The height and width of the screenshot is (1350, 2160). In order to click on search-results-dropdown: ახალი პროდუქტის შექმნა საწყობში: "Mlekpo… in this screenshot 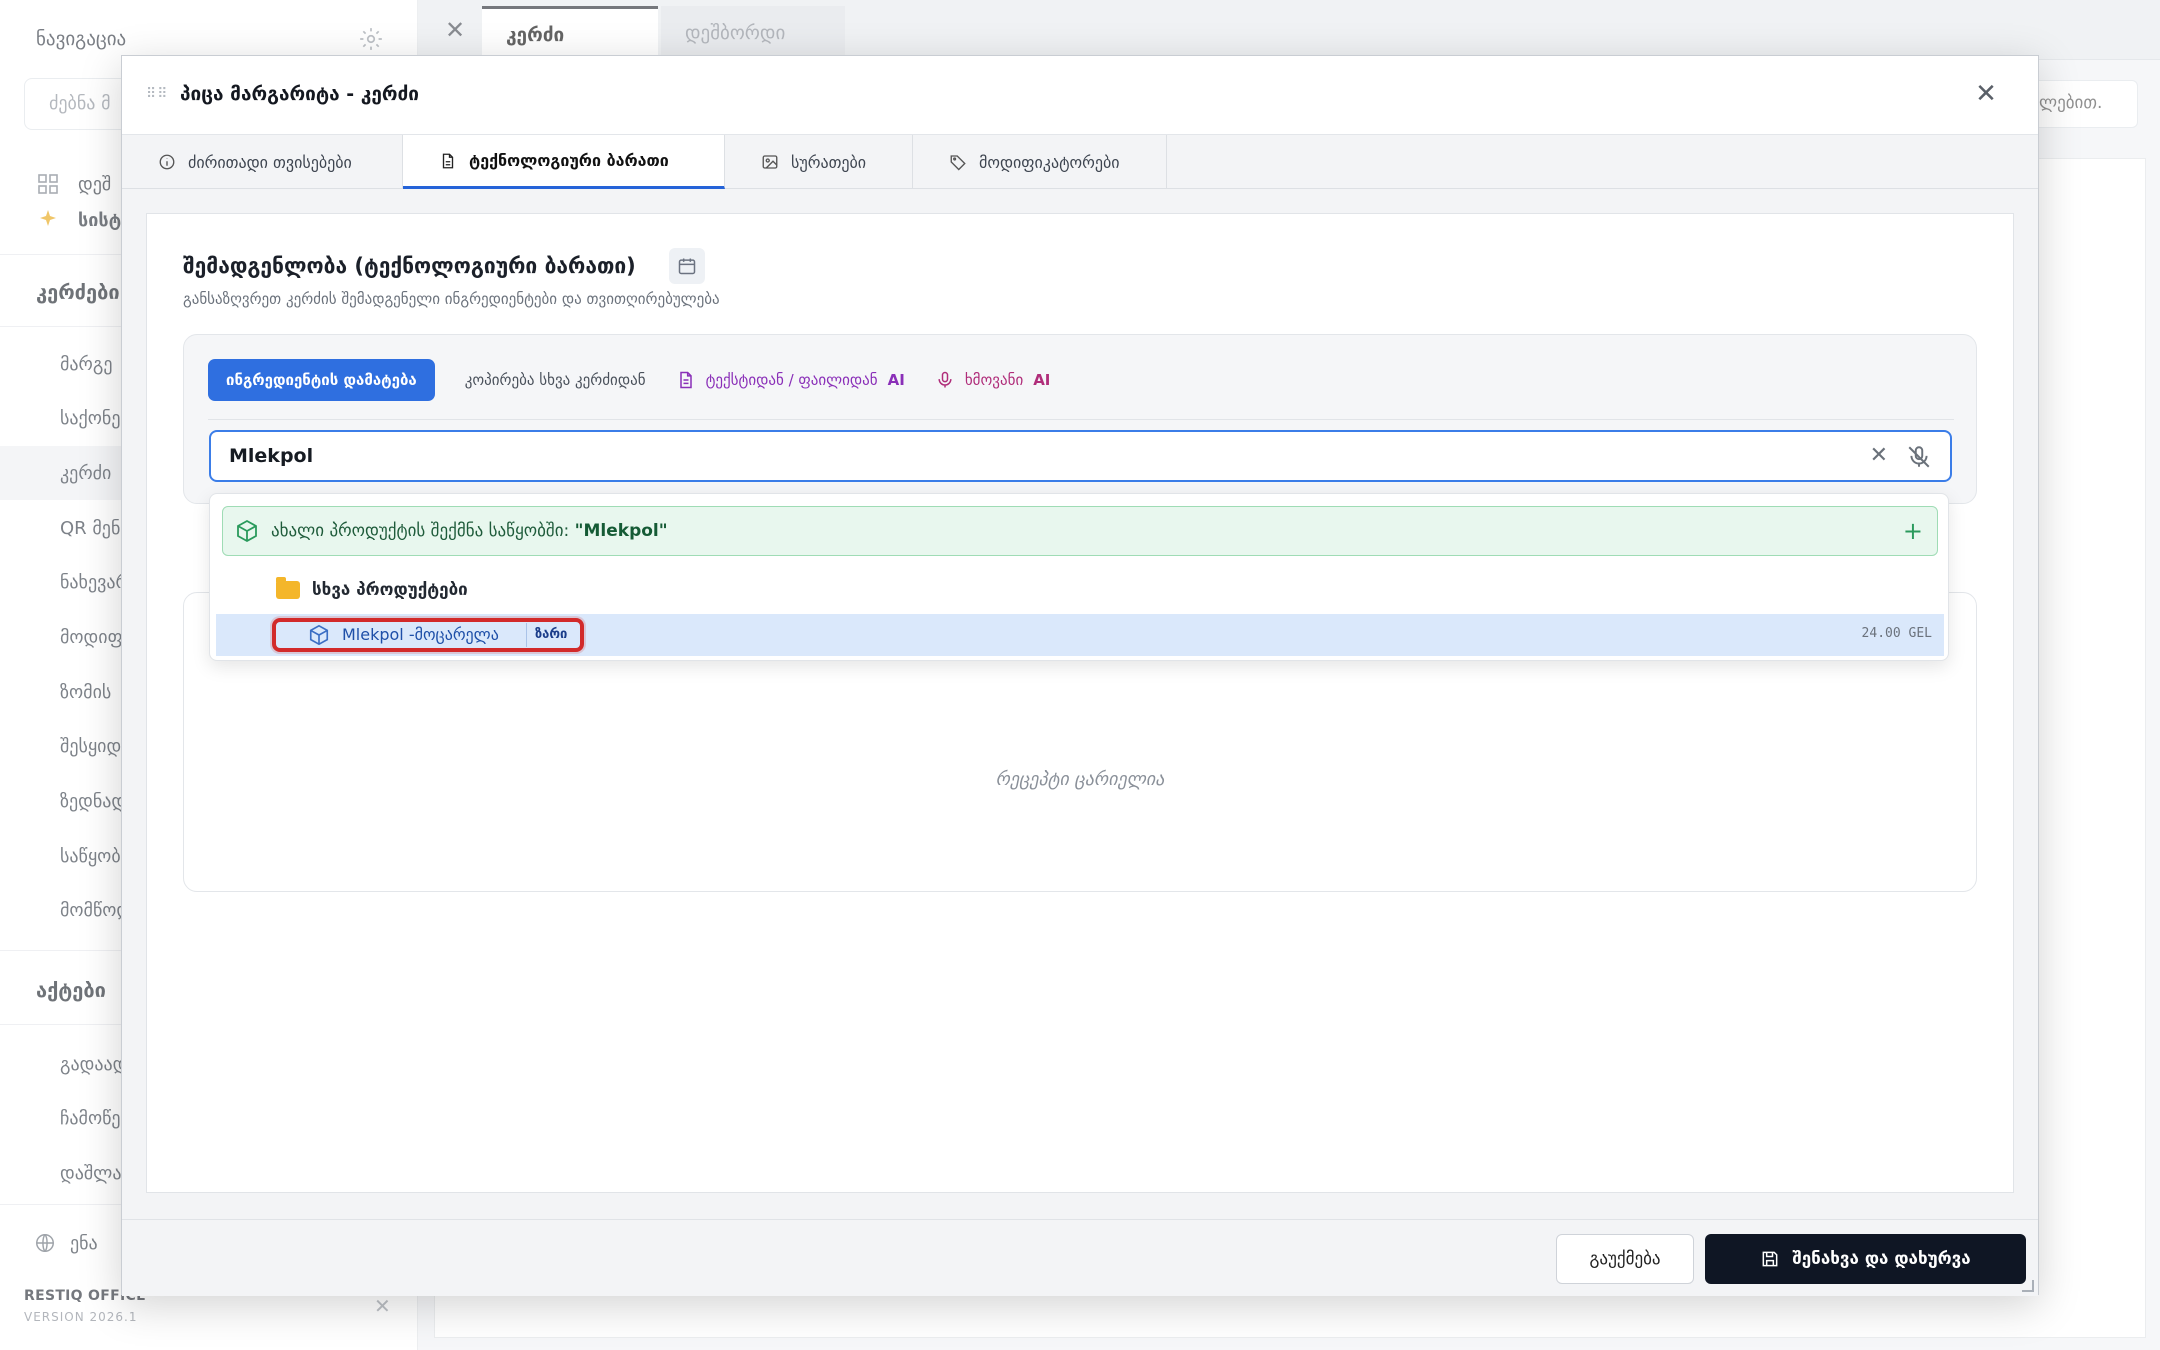, I will do `click(1079, 577)`.